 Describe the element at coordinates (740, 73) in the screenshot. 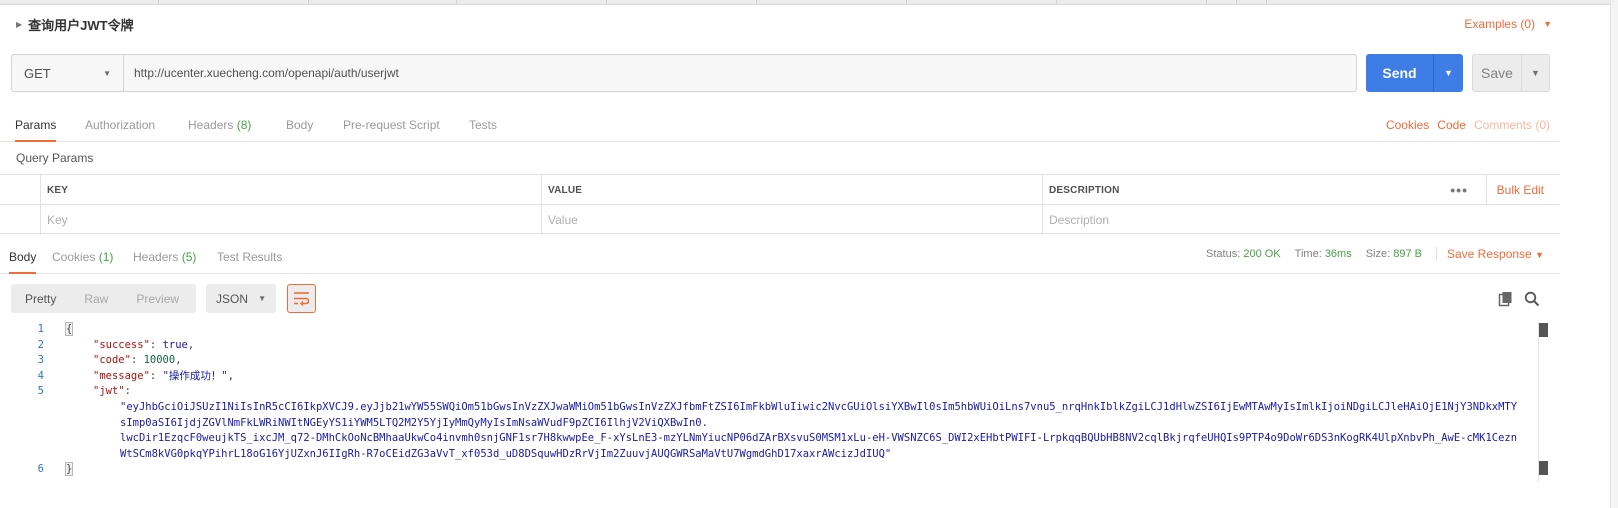

I see `url-input` at that location.